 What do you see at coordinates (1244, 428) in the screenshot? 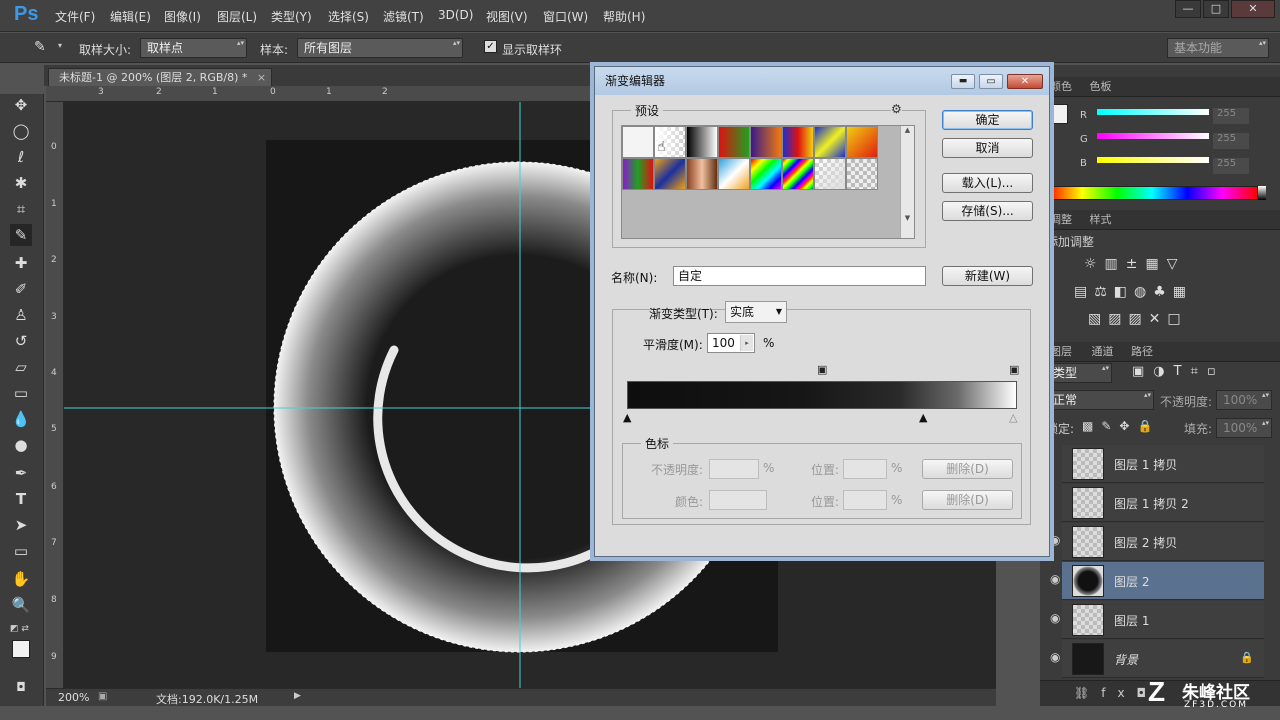
I see `fill-select: 100%` at bounding box center [1244, 428].